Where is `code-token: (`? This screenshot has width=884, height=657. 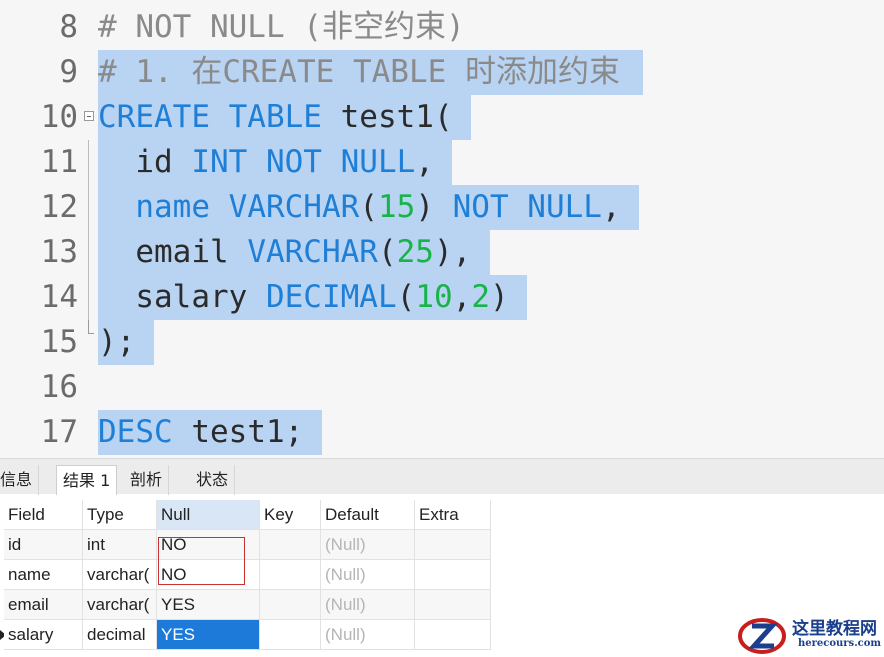
code-token: ( is located at coordinates (387, 252).